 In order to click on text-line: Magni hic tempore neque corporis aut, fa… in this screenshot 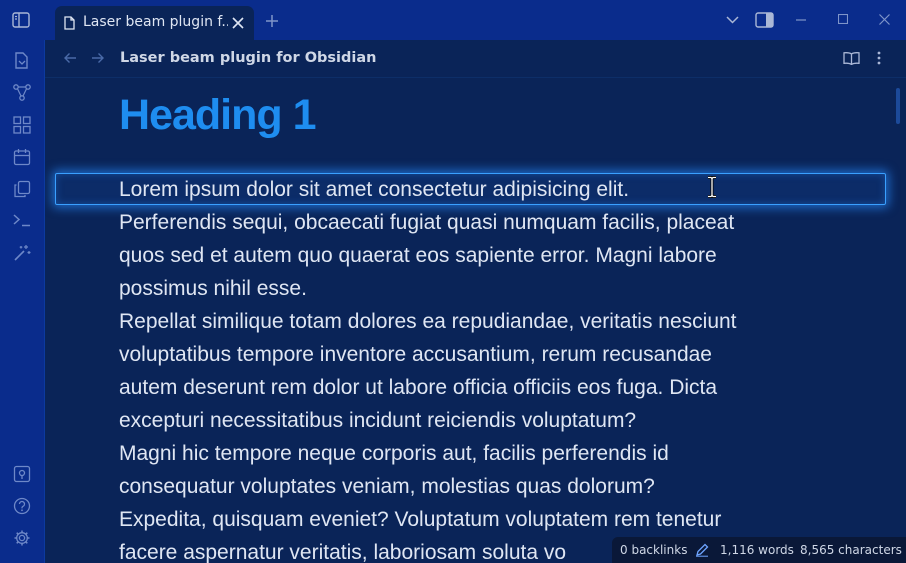, I will do `click(394, 453)`.